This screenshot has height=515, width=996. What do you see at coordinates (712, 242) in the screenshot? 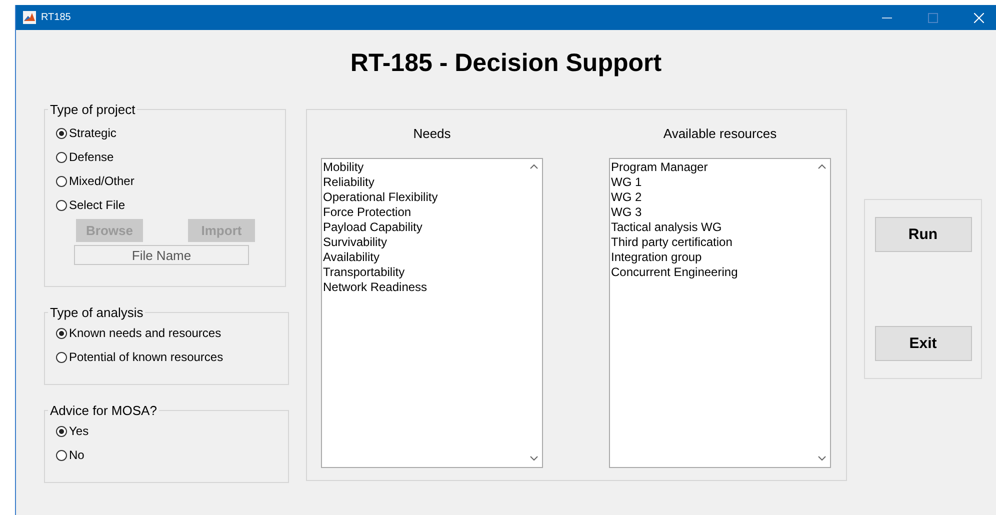
I see `list-item: Third party certification` at bounding box center [712, 242].